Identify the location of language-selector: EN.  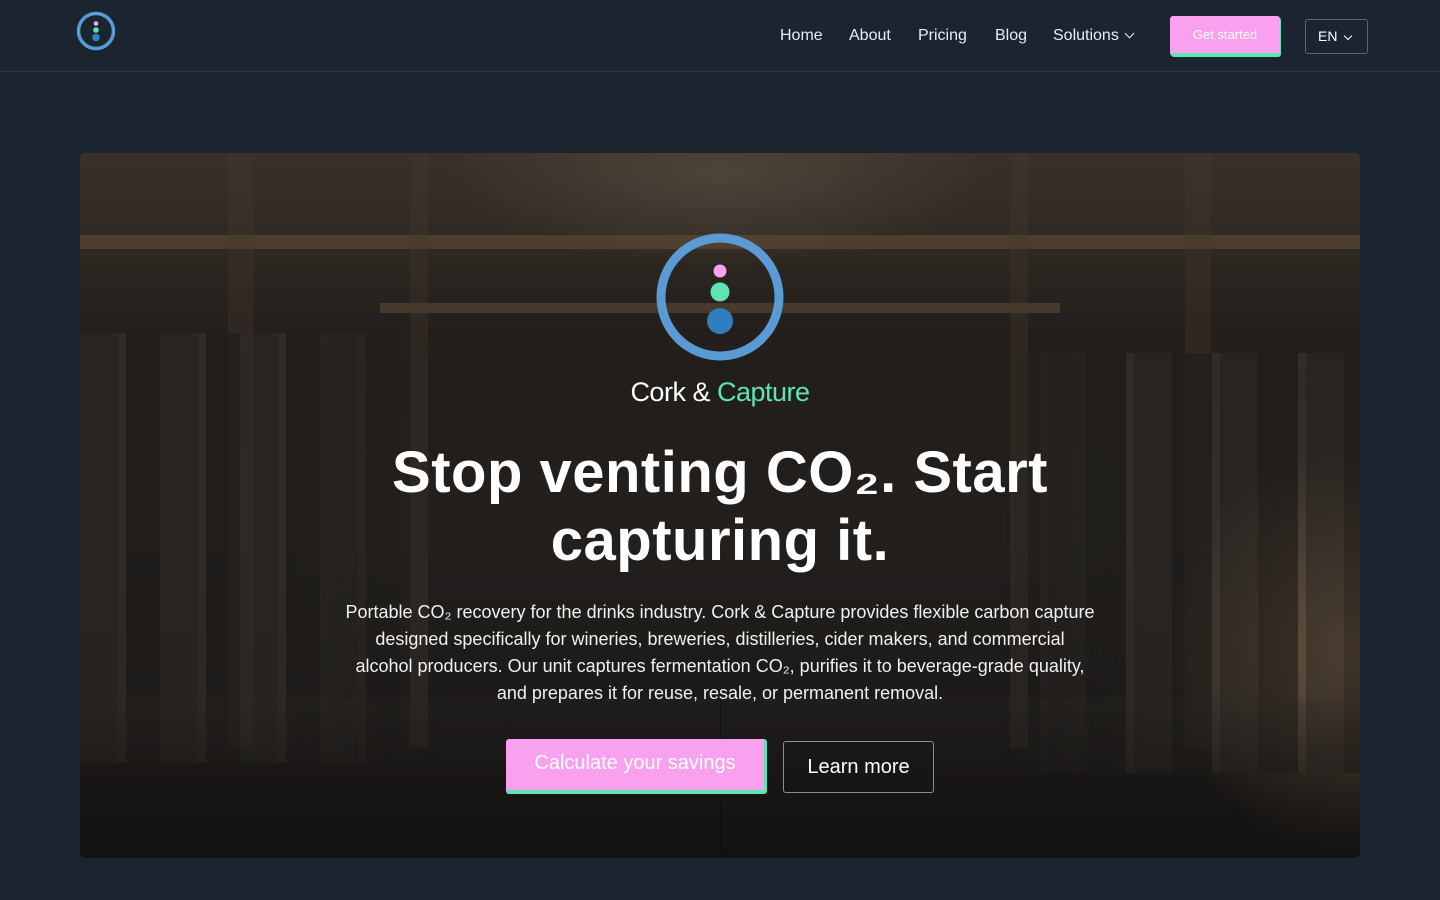
(1336, 36).